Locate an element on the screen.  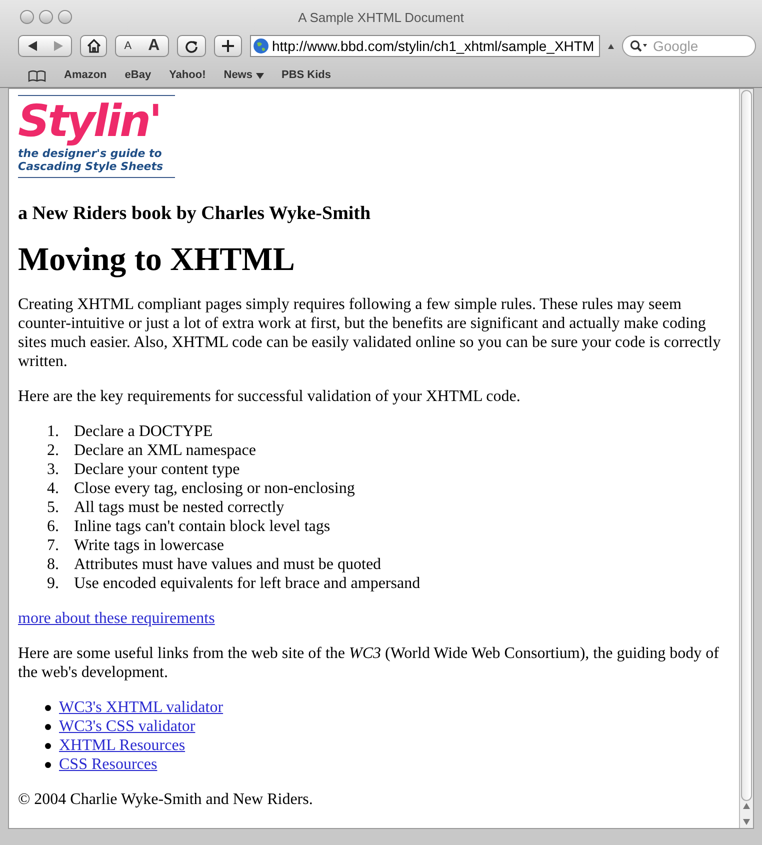
page-heading: Moving to XHTML is located at coordinates (157, 260).